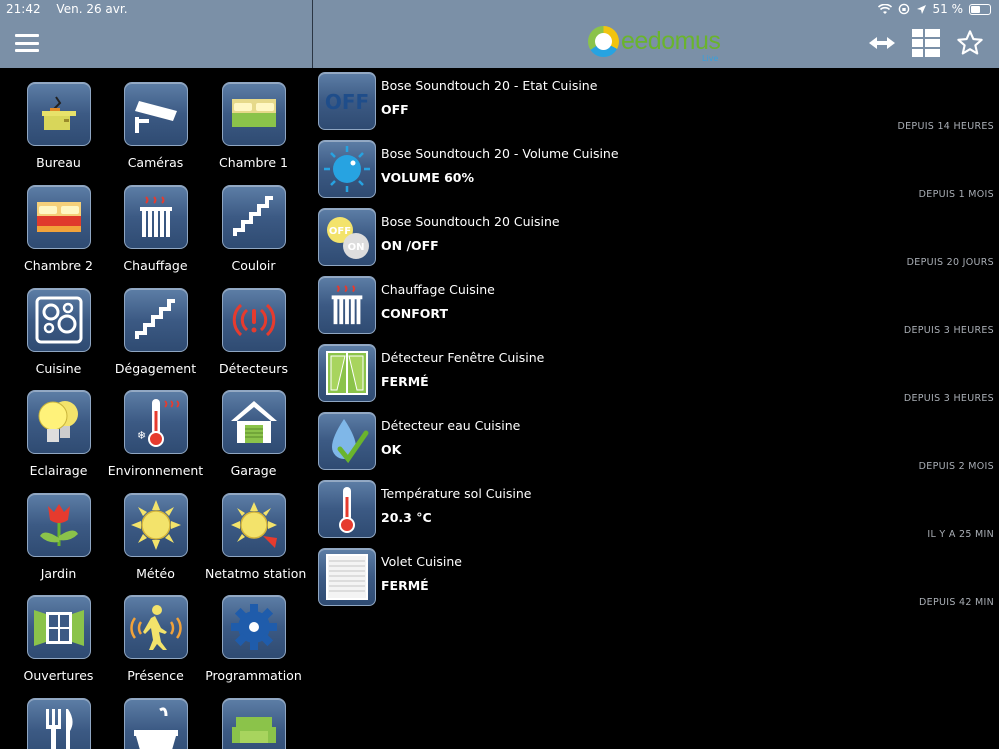 Image resolution: width=999 pixels, height=749 pixels. I want to click on room-degagement: Dégagement, so click(155, 332).